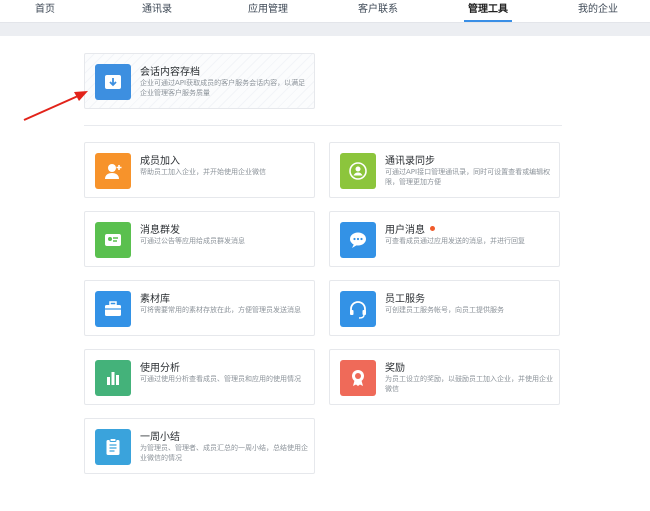 The width and height of the screenshot is (650, 511). What do you see at coordinates (224, 453) in the screenshot?
I see `tool-card-desc: 为管理员、管理者、成员汇总的一周小结，总结使用企业微信的情况` at bounding box center [224, 453].